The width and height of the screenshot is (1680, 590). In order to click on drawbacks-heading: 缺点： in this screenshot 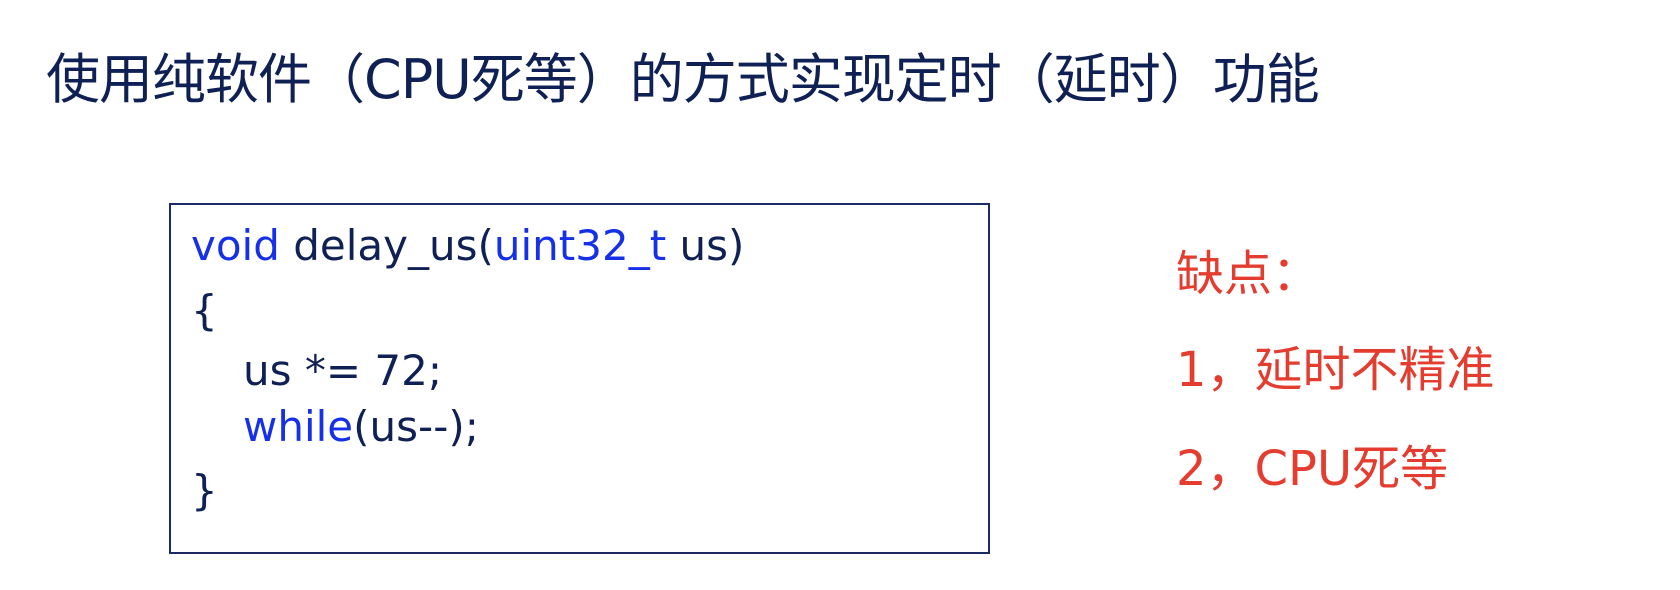, I will do `click(1248, 274)`.